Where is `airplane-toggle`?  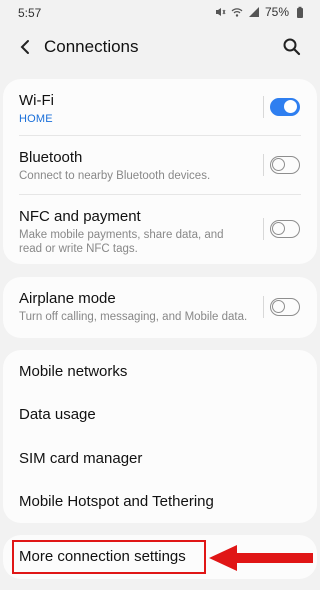
airplane-toggle is located at coordinates (285, 307).